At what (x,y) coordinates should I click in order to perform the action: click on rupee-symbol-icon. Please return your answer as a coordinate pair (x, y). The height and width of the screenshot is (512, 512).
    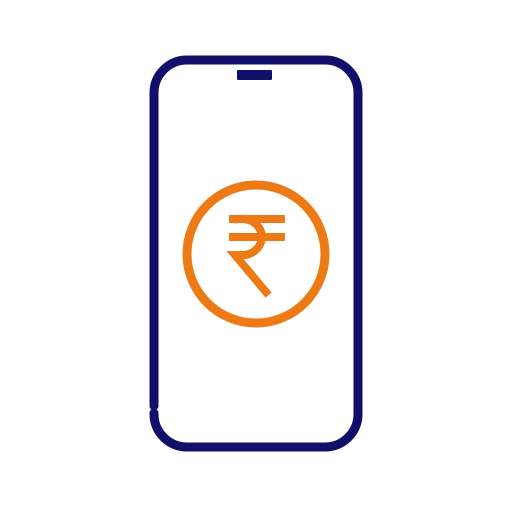
    Looking at the image, I should click on (255, 256).